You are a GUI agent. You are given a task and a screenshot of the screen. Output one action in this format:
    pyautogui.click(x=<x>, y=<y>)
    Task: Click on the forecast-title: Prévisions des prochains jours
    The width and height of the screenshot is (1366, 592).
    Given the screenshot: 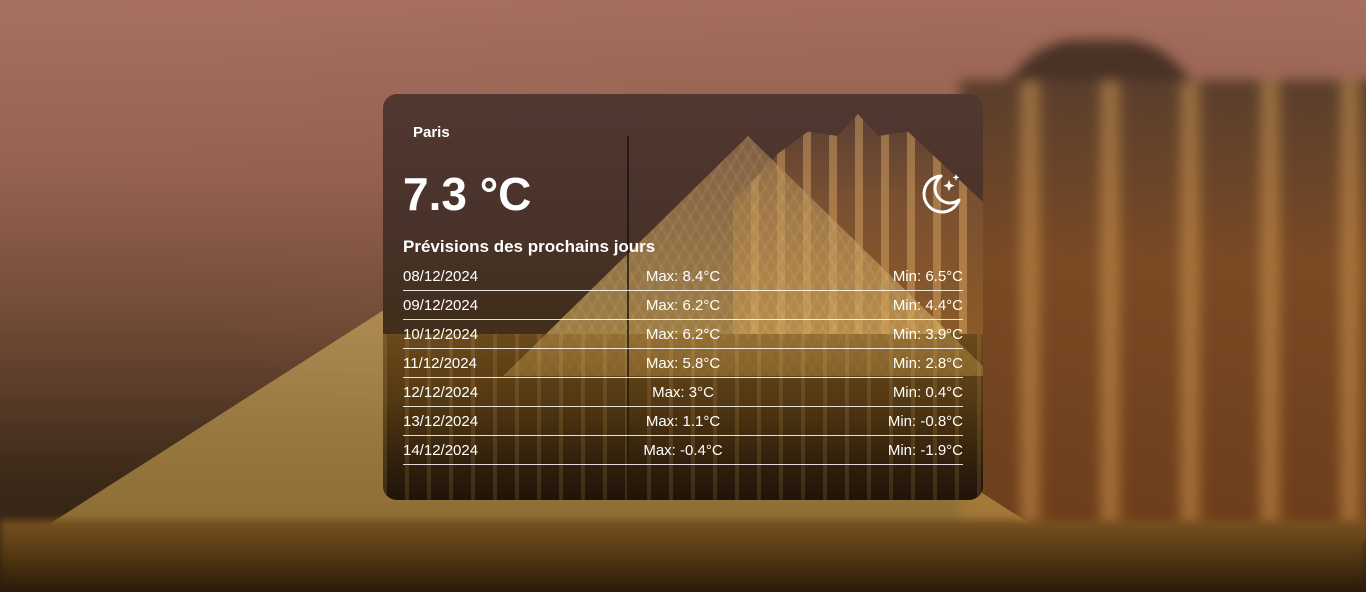 What is the action you would take?
    pyautogui.click(x=529, y=246)
    